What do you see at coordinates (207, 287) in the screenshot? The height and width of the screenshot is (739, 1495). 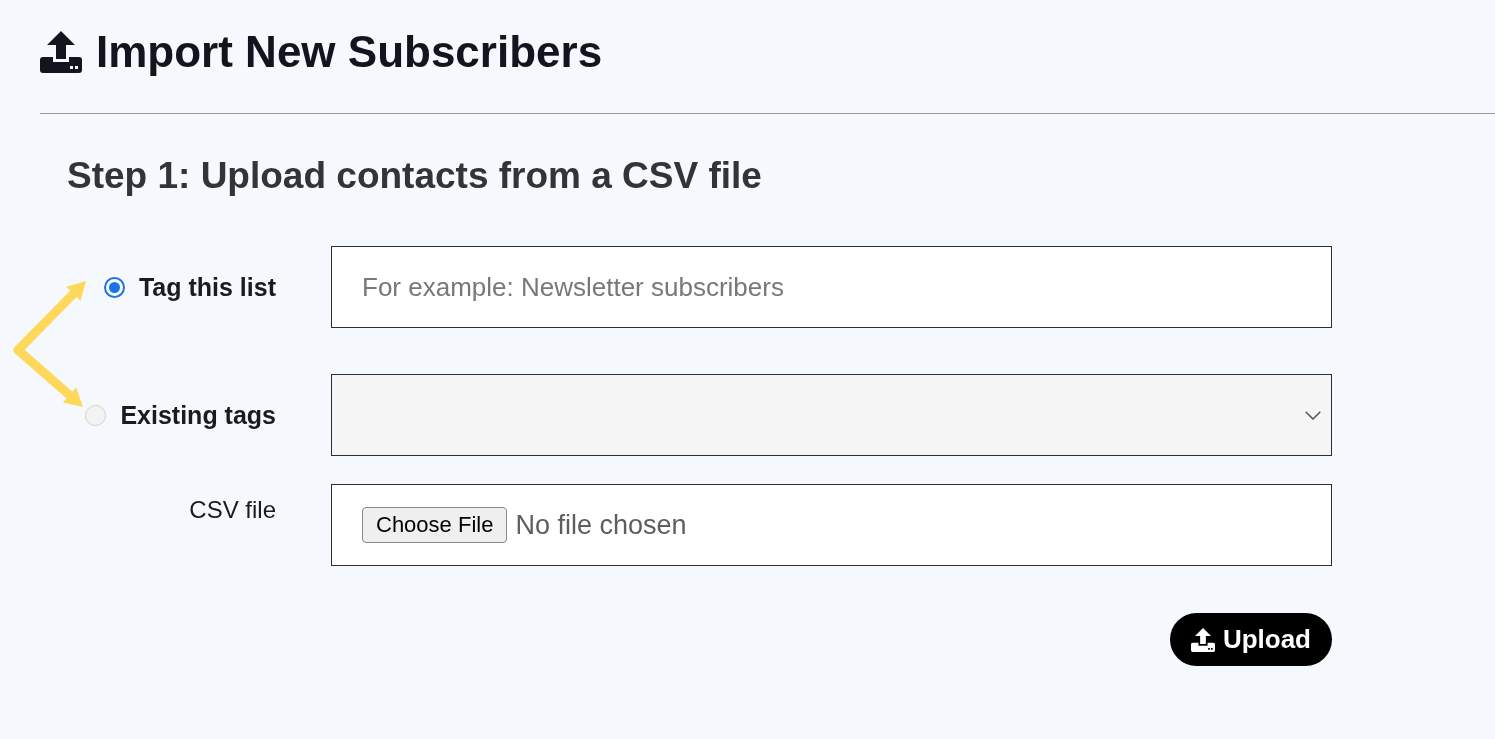 I see `field-label: Tag this list` at bounding box center [207, 287].